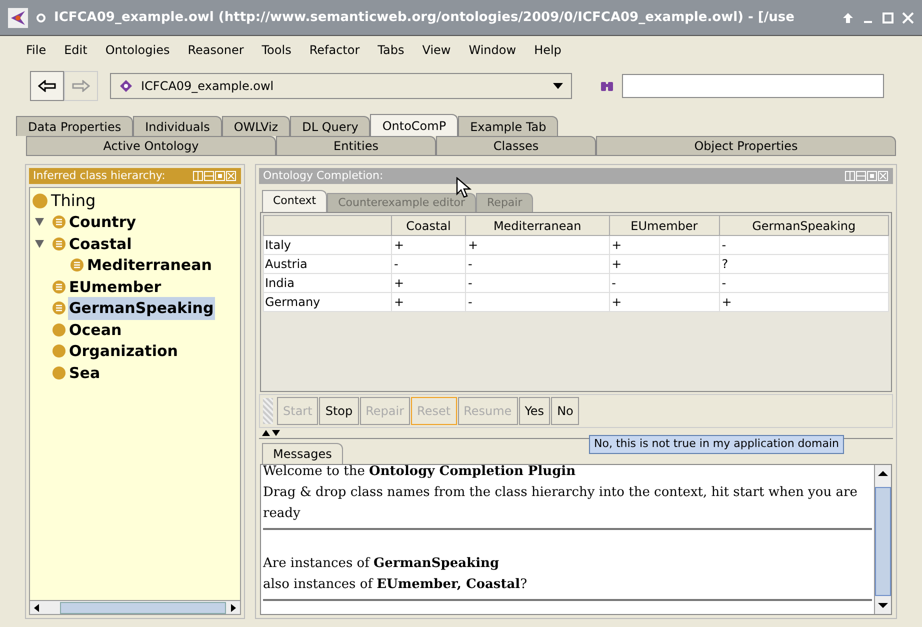 The image size is (922, 627). Describe the element at coordinates (41, 17) in the screenshot. I see `circle-icon` at that location.